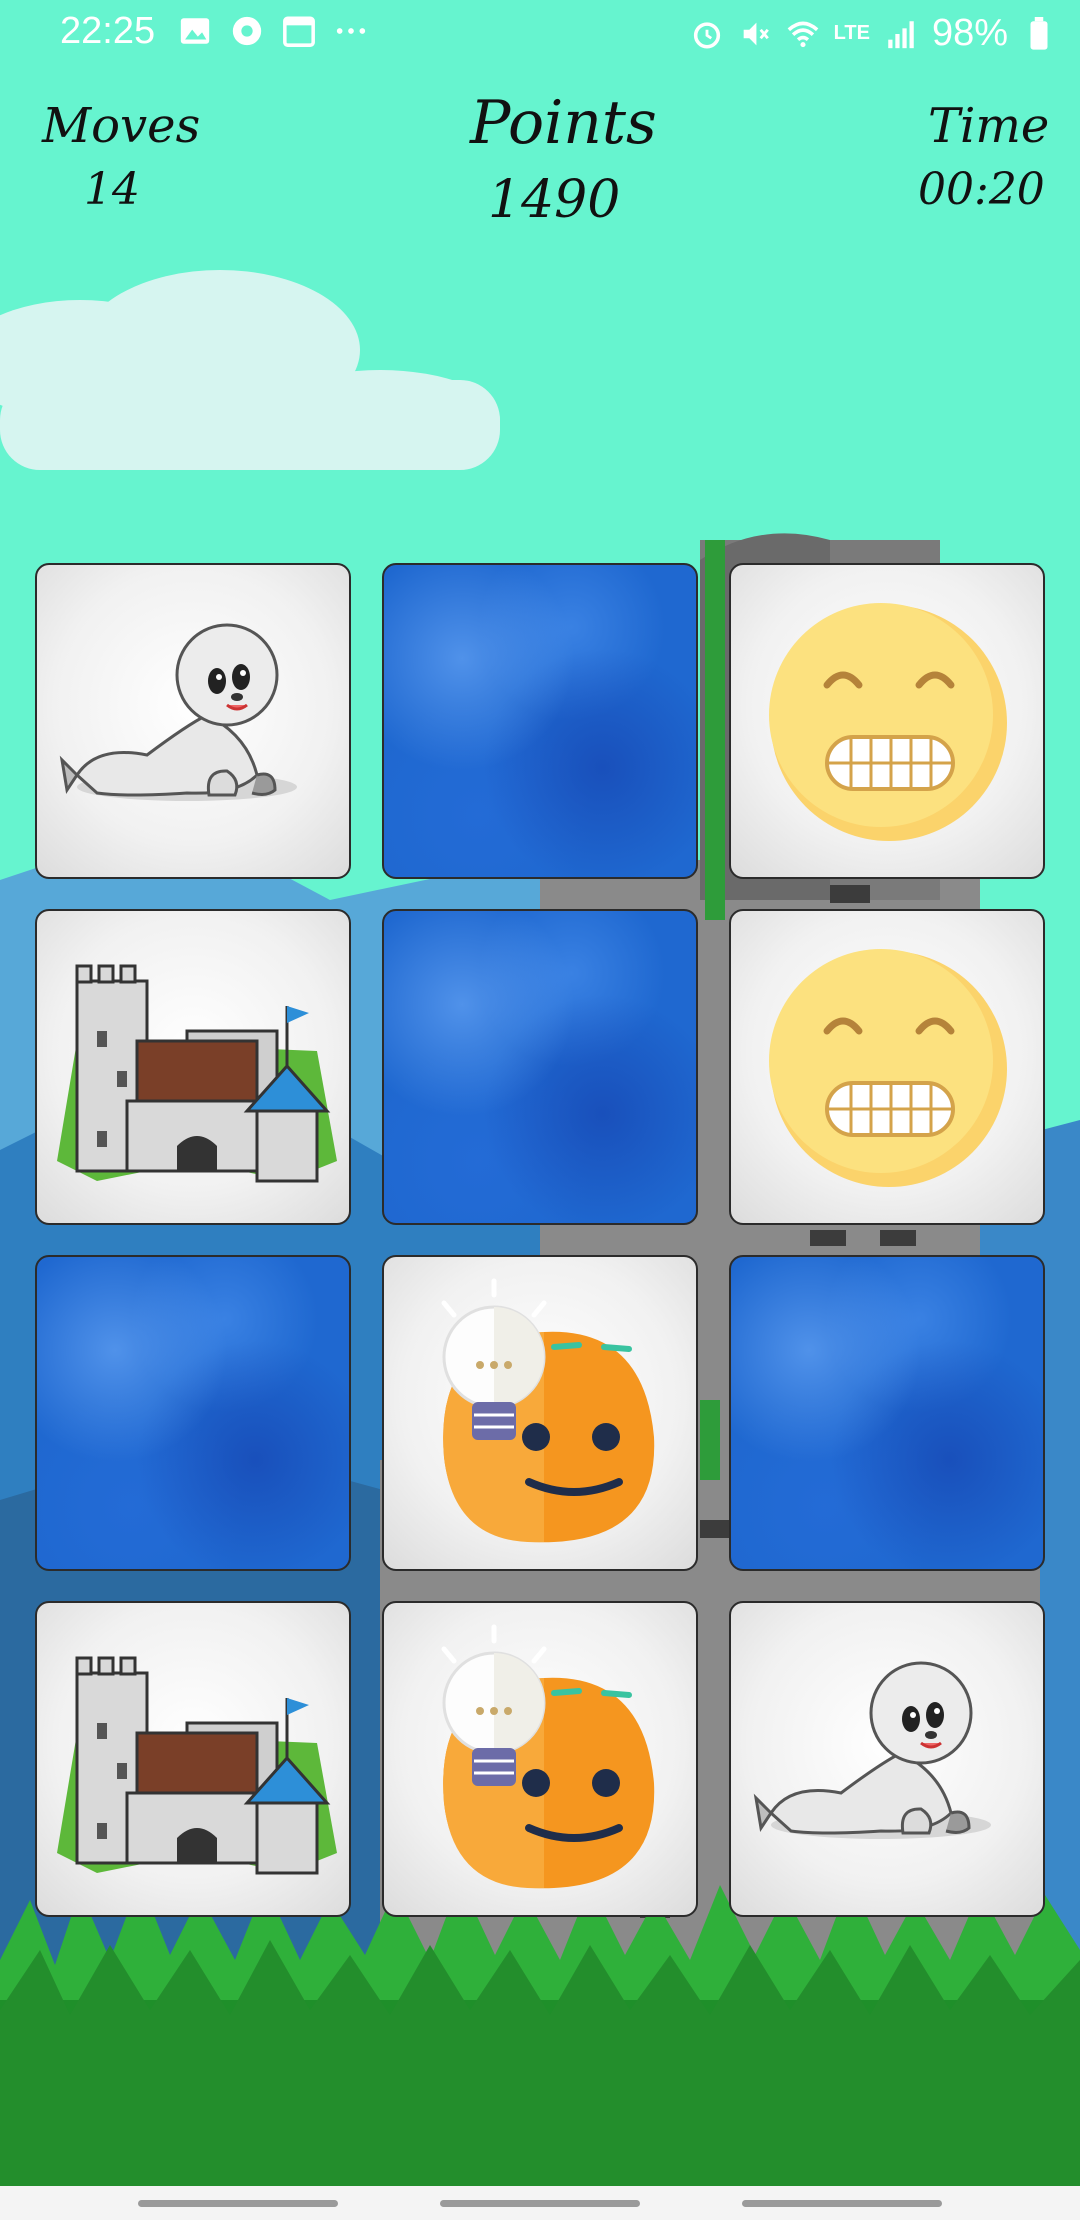 The image size is (1080, 2220). Describe the element at coordinates (842, 2203) in the screenshot. I see `back-button` at that location.